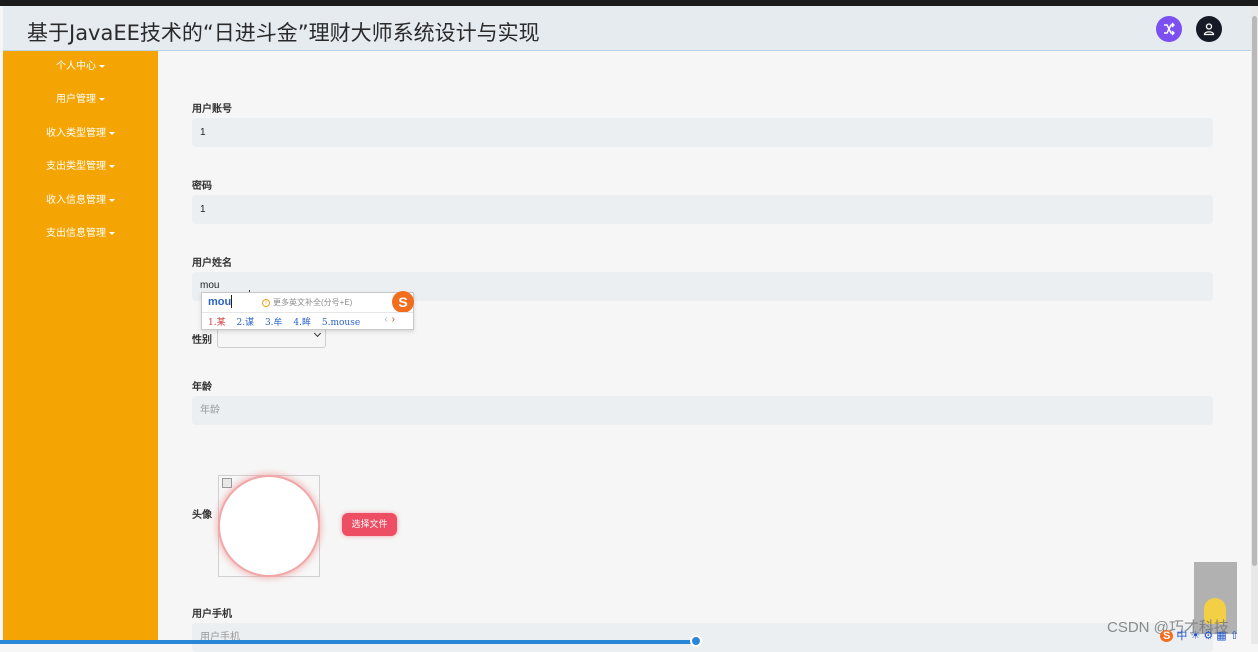  What do you see at coordinates (393, 319) in the screenshot?
I see `chevron-right-icon: ›` at bounding box center [393, 319].